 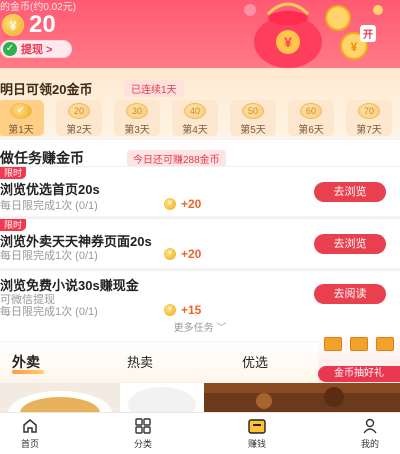 I want to click on coin-amount: 20, so click(x=42, y=24).